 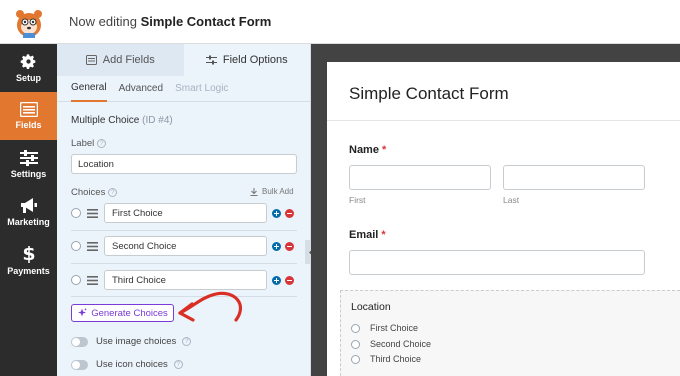 What do you see at coordinates (497, 262) in the screenshot?
I see `email-input` at bounding box center [497, 262].